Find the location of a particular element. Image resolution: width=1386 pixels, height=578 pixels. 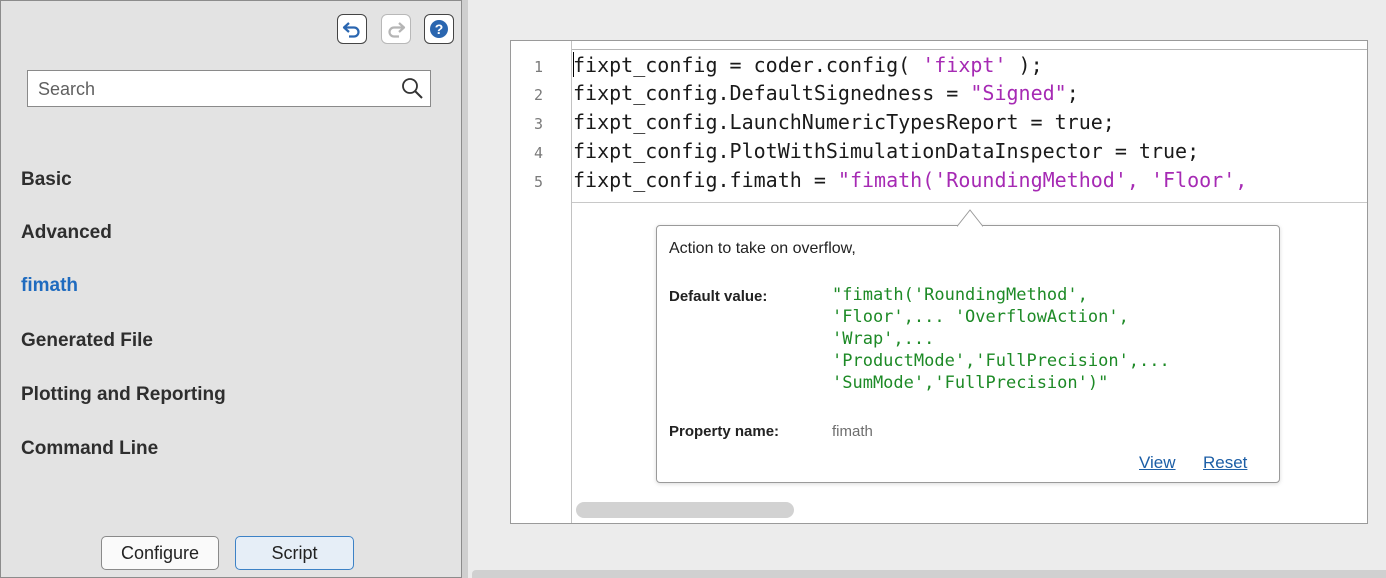

line-number-gutter: 1 2 3 4 5 is located at coordinates (541, 282).